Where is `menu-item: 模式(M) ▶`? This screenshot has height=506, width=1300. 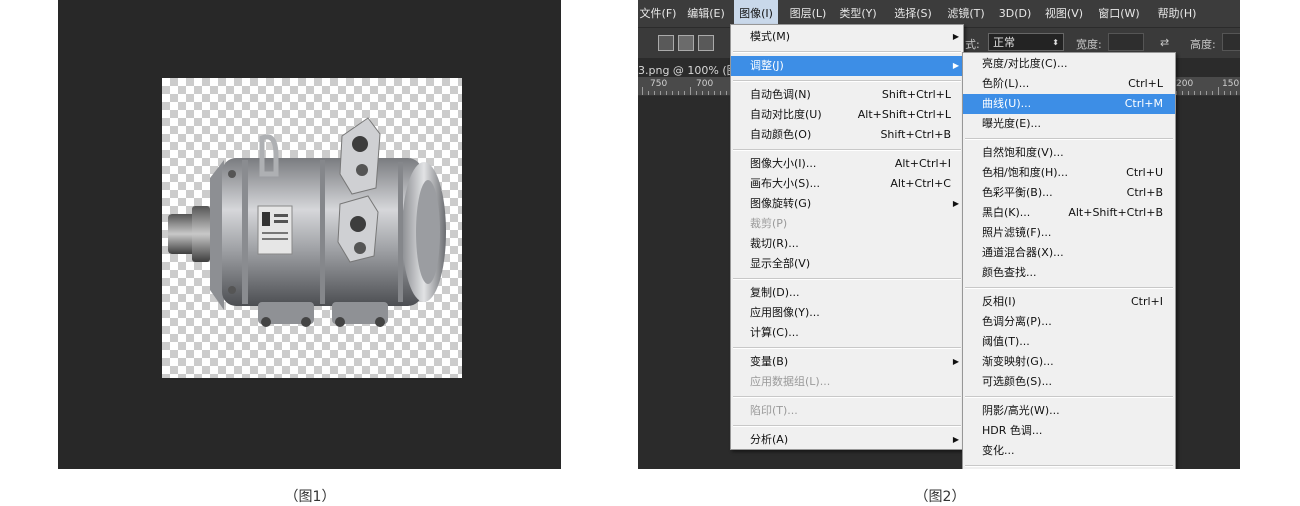 menu-item: 模式(M) ▶ is located at coordinates (847, 37).